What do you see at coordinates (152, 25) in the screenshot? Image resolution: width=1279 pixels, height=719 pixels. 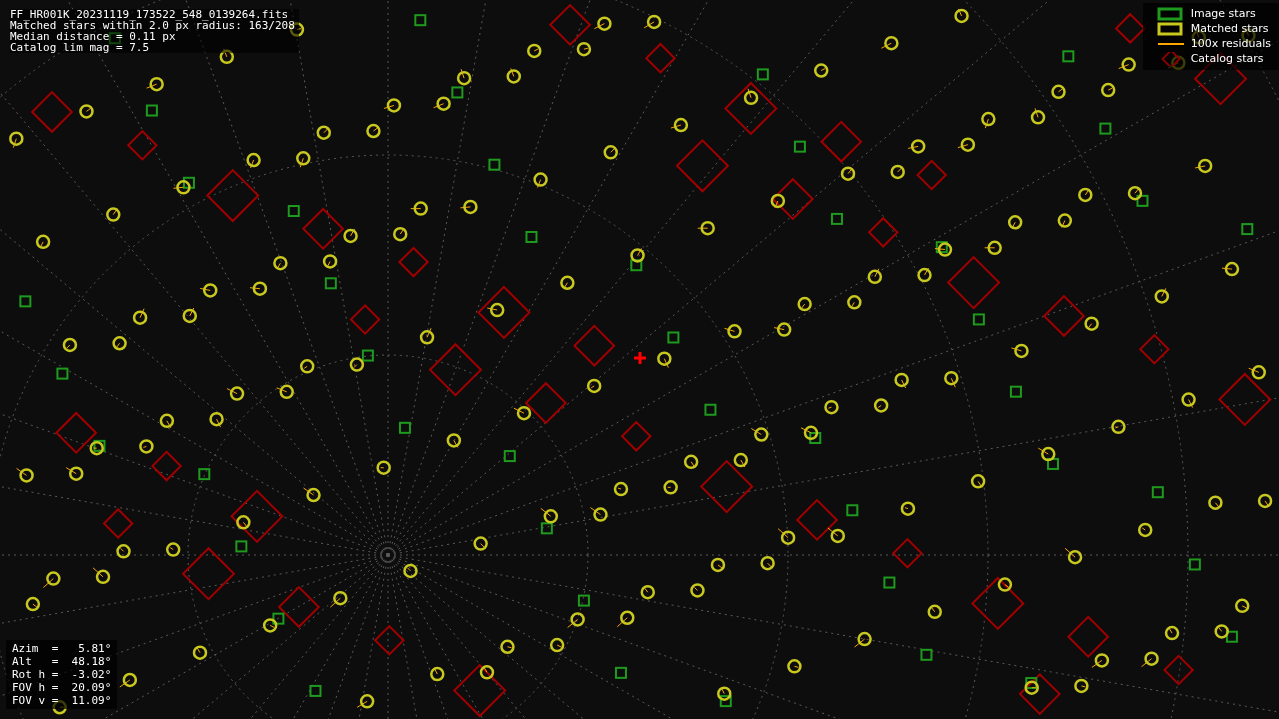 I see `info-text: Matched stars within 2.0 px radius: 163/208` at bounding box center [152, 25].